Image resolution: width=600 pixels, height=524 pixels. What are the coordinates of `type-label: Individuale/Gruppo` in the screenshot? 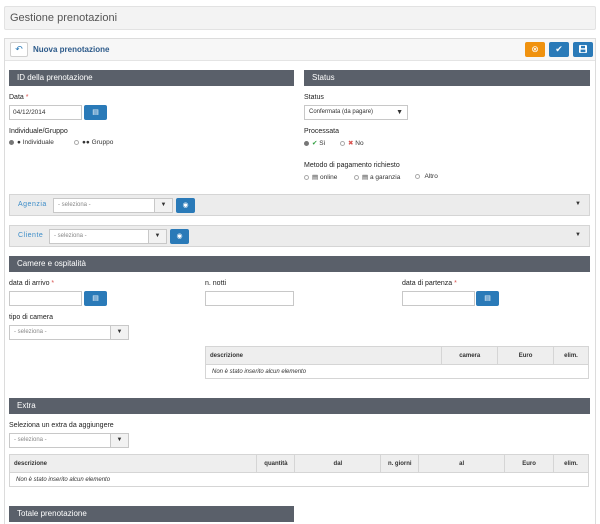 It's located at (38, 131).